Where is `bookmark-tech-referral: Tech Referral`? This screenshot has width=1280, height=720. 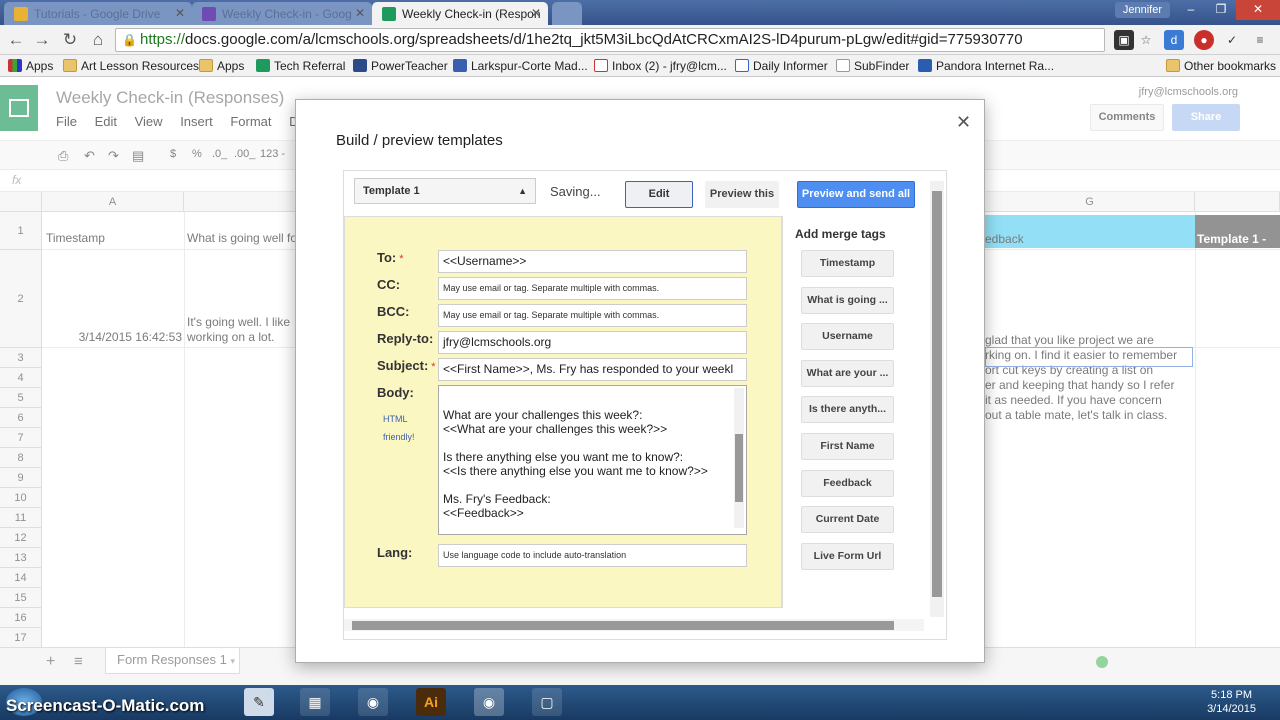
bookmark-tech-referral: Tech Referral is located at coordinates (300, 66).